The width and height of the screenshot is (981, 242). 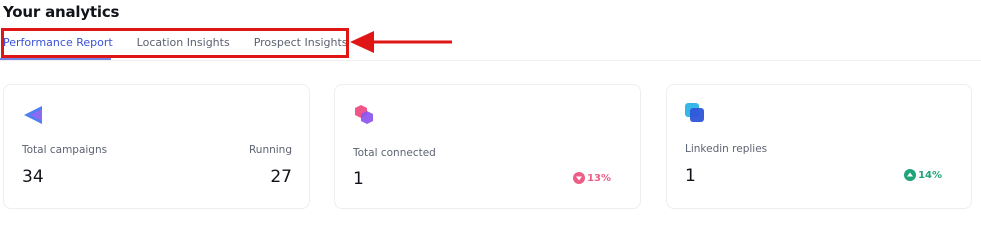 What do you see at coordinates (175, 43) in the screenshot?
I see `tabs-highlight-box` at bounding box center [175, 43].